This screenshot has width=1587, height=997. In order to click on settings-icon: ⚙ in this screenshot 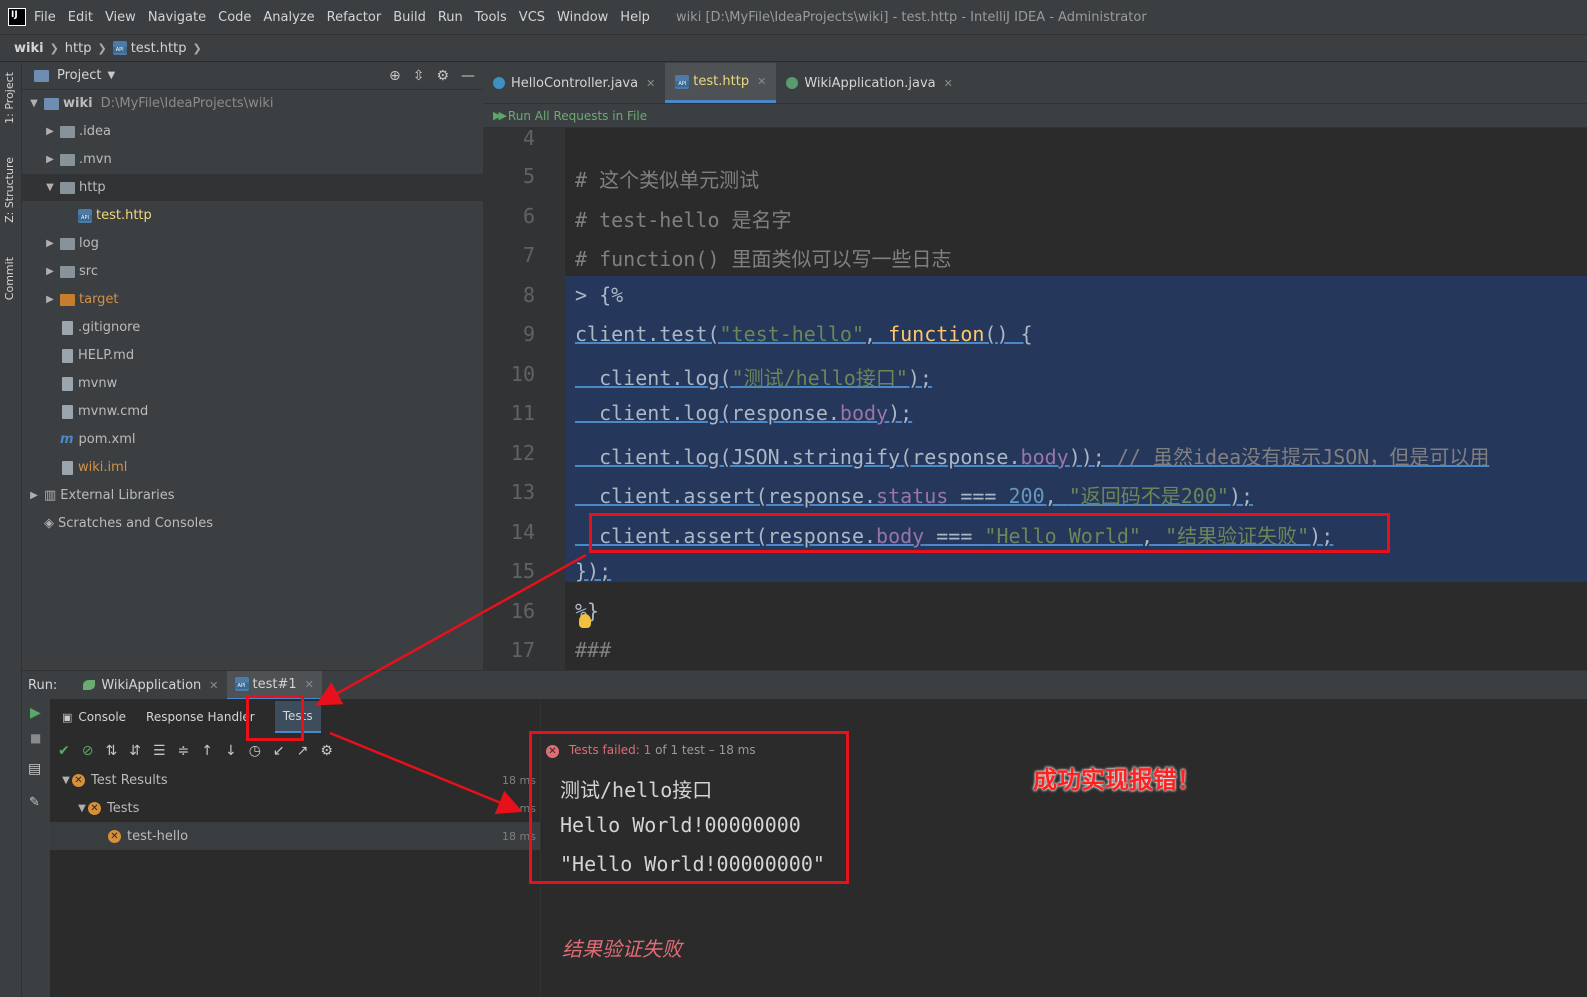, I will do `click(326, 751)`.